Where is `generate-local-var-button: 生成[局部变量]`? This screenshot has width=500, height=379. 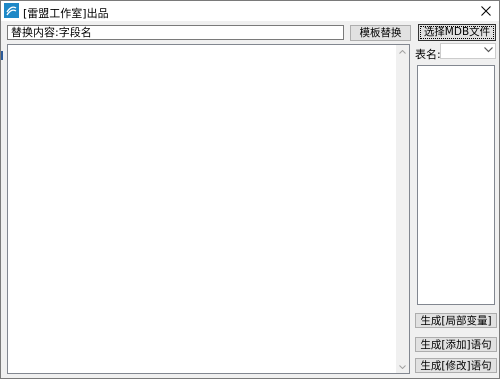
generate-local-var-button: 生成[局部变量] is located at coordinates (456, 320).